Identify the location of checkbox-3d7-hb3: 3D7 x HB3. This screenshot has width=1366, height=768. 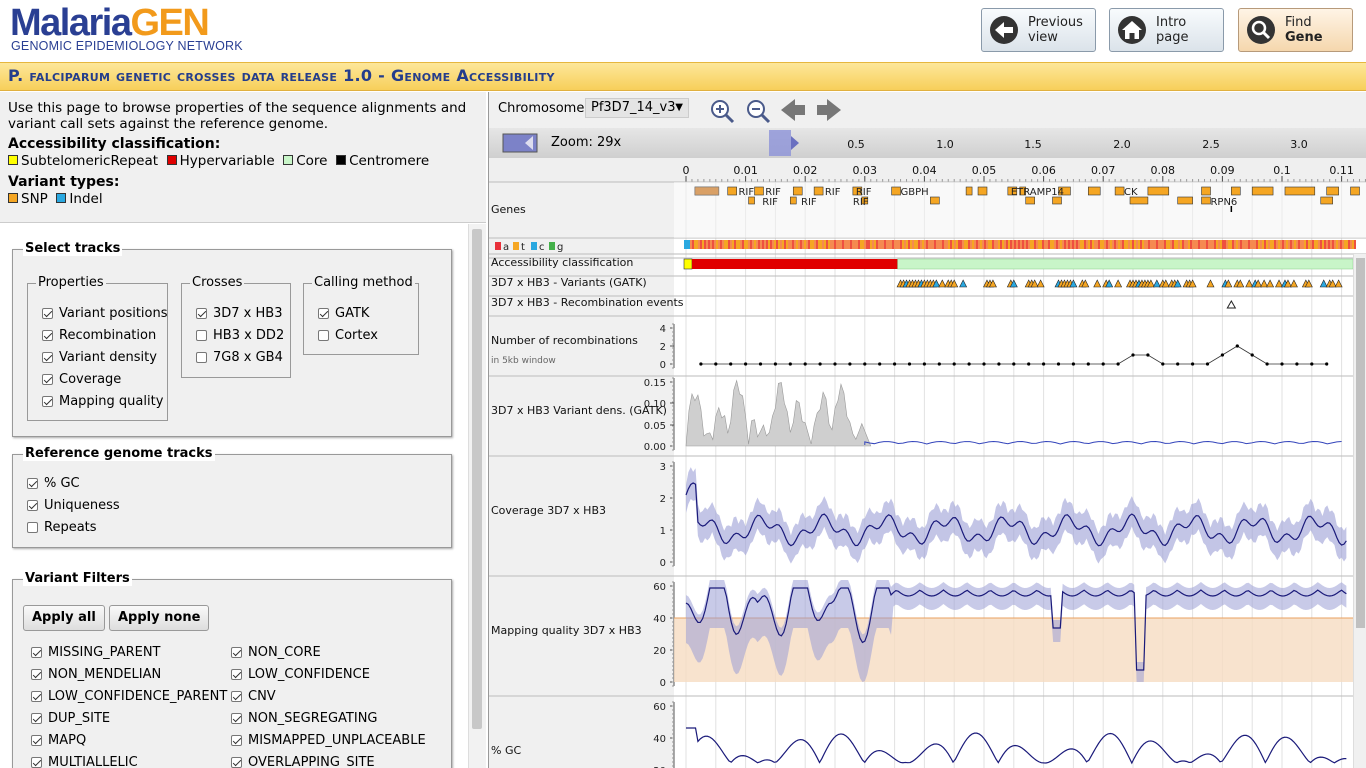
(239, 313).